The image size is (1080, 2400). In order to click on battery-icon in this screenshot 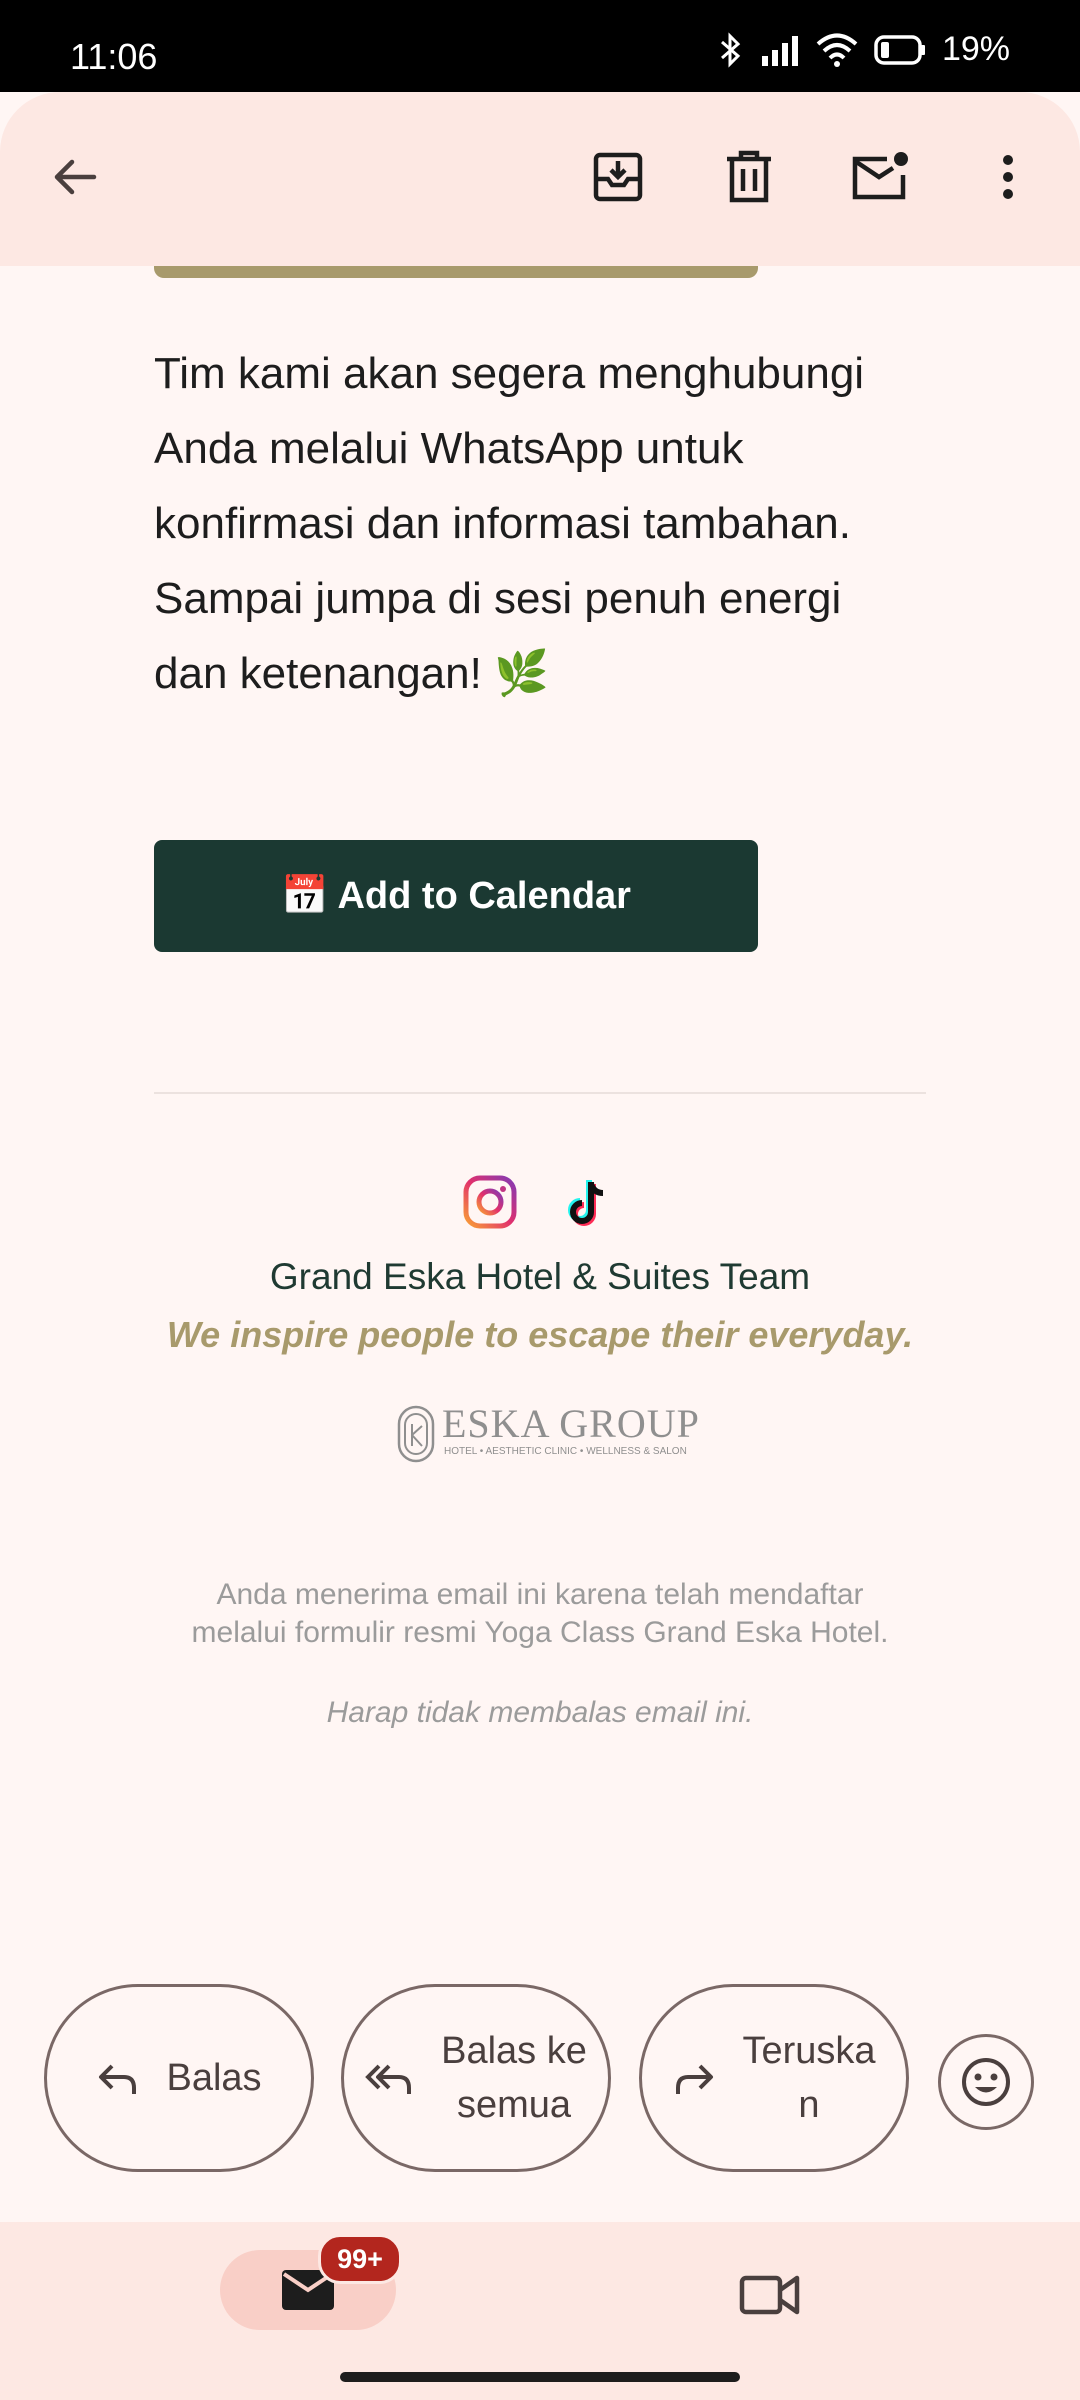, I will do `click(899, 49)`.